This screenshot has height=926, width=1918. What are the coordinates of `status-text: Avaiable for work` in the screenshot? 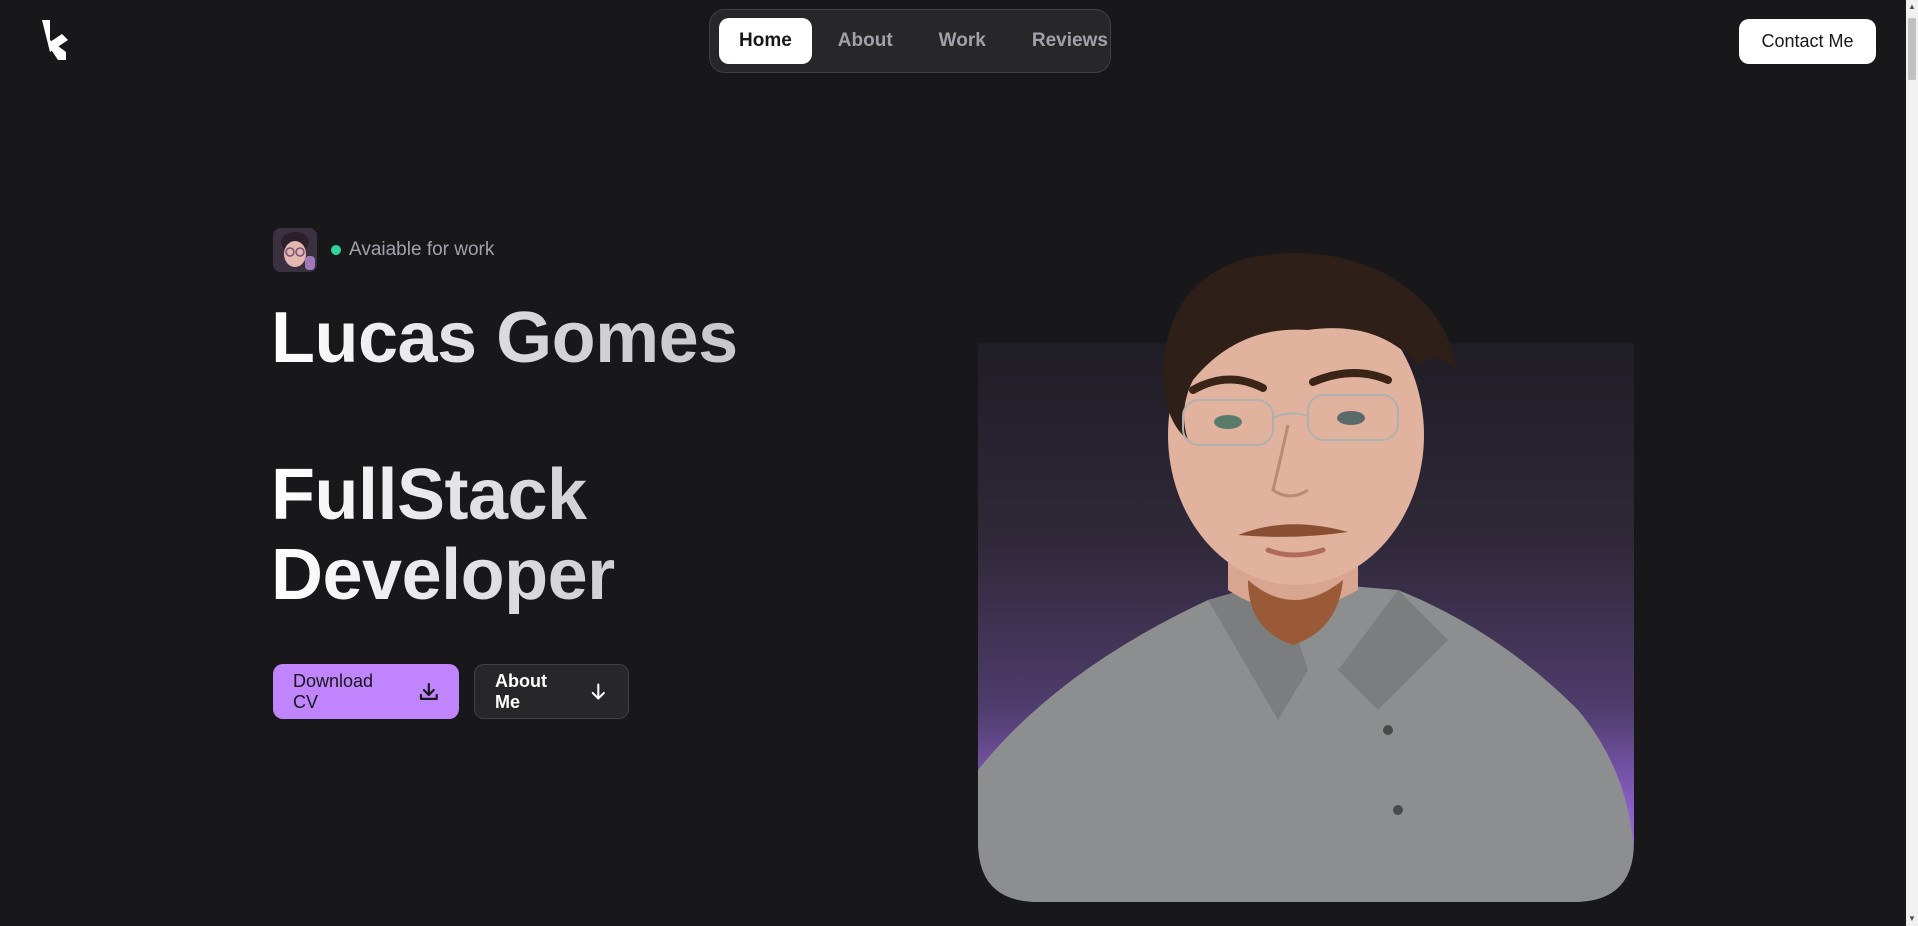 It's located at (422, 249).